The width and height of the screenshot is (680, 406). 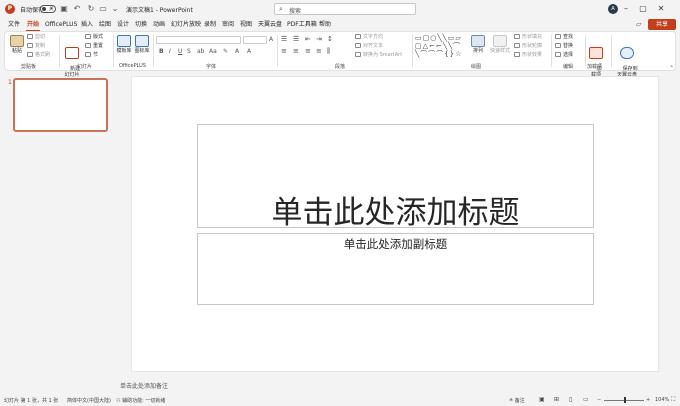 What do you see at coordinates (564, 37) in the screenshot?
I see `find-button: 查找` at bounding box center [564, 37].